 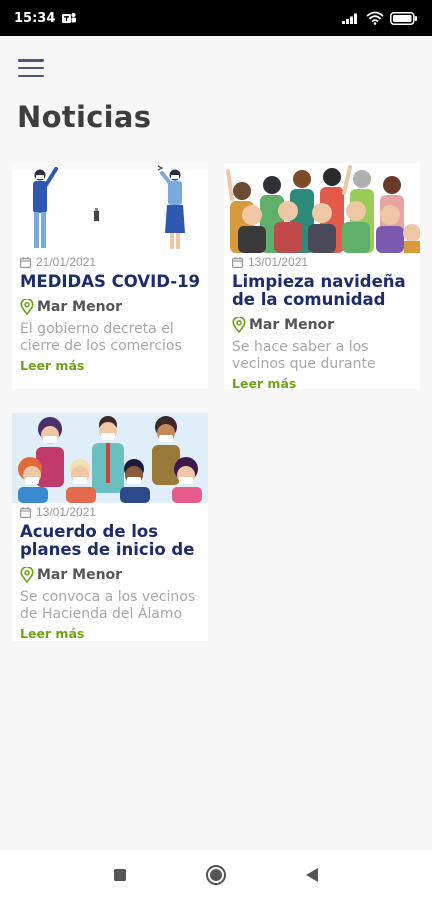 I want to click on news-title: Acuerdo de los planes de inicio de, so click(x=110, y=541).